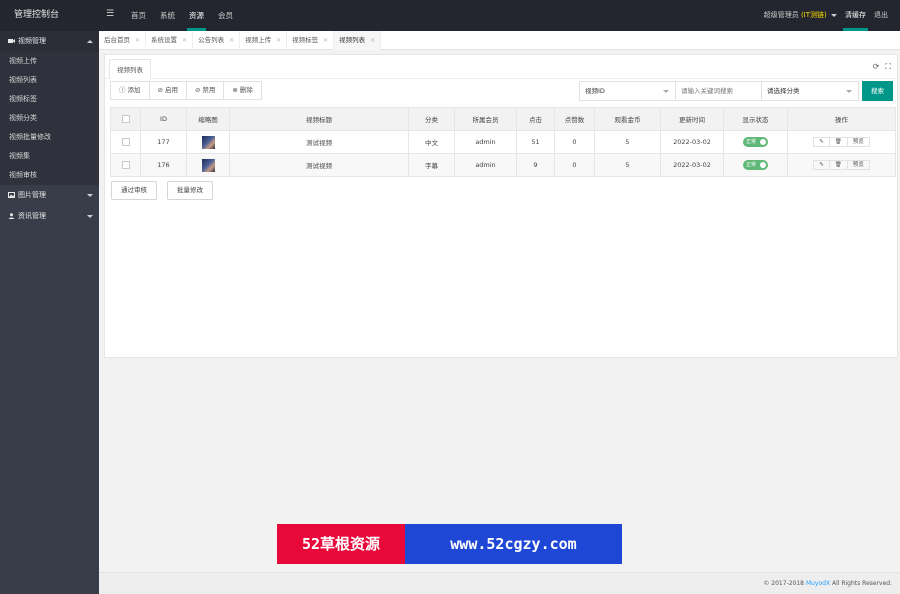 Image resolution: width=900 pixels, height=594 pixels. What do you see at coordinates (818, 583) in the screenshot?
I see `footer-brand-link: MuyodX` at bounding box center [818, 583].